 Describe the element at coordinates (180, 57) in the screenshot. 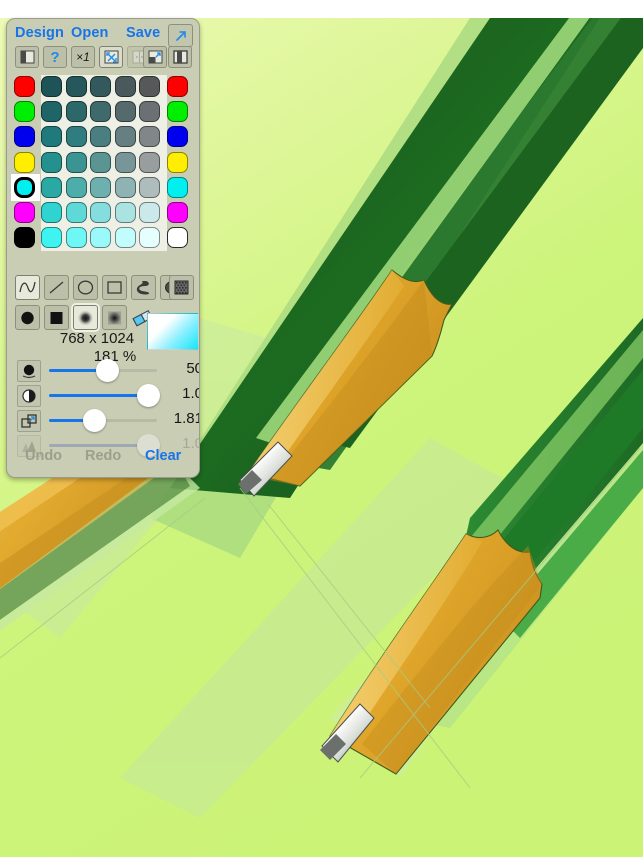

I see `split-pane-right-icon` at that location.